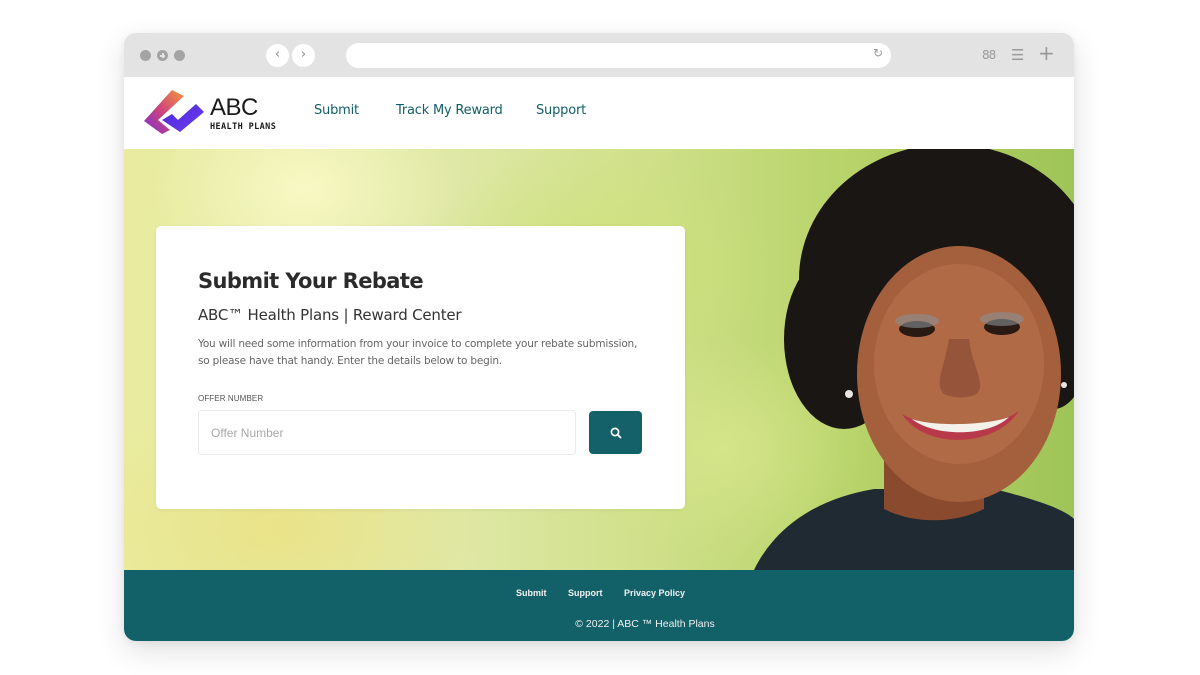 The width and height of the screenshot is (1200, 675). Describe the element at coordinates (989, 55) in the screenshot. I see `grid-icon: 88` at that location.